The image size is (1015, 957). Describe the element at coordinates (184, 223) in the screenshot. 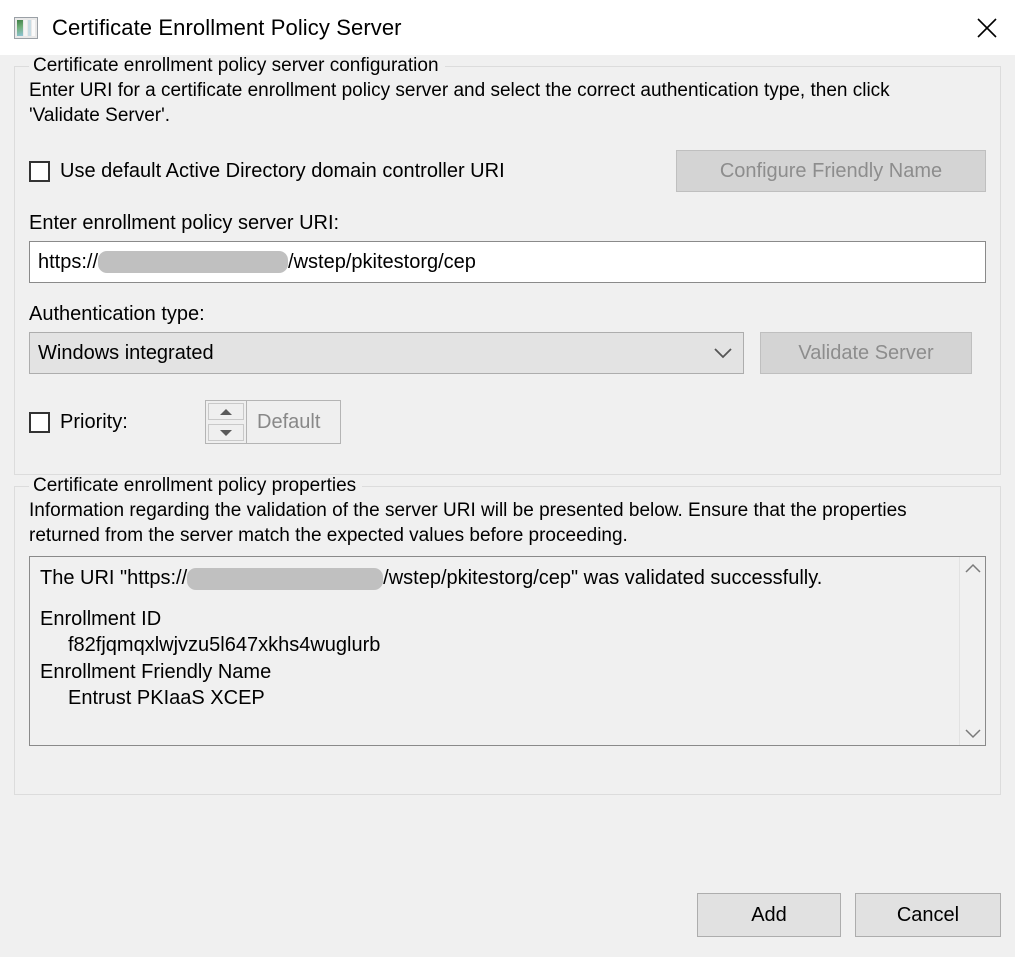

I see `uri-field-label: Enter enrollment policy server URI:` at that location.